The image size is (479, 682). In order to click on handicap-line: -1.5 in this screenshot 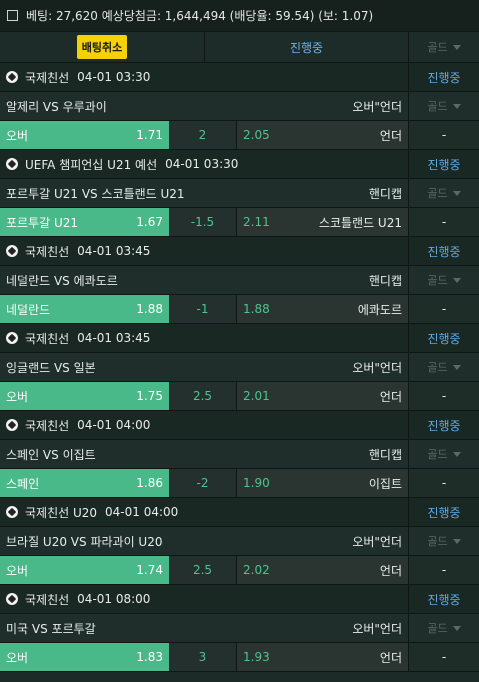, I will do `click(203, 222)`.